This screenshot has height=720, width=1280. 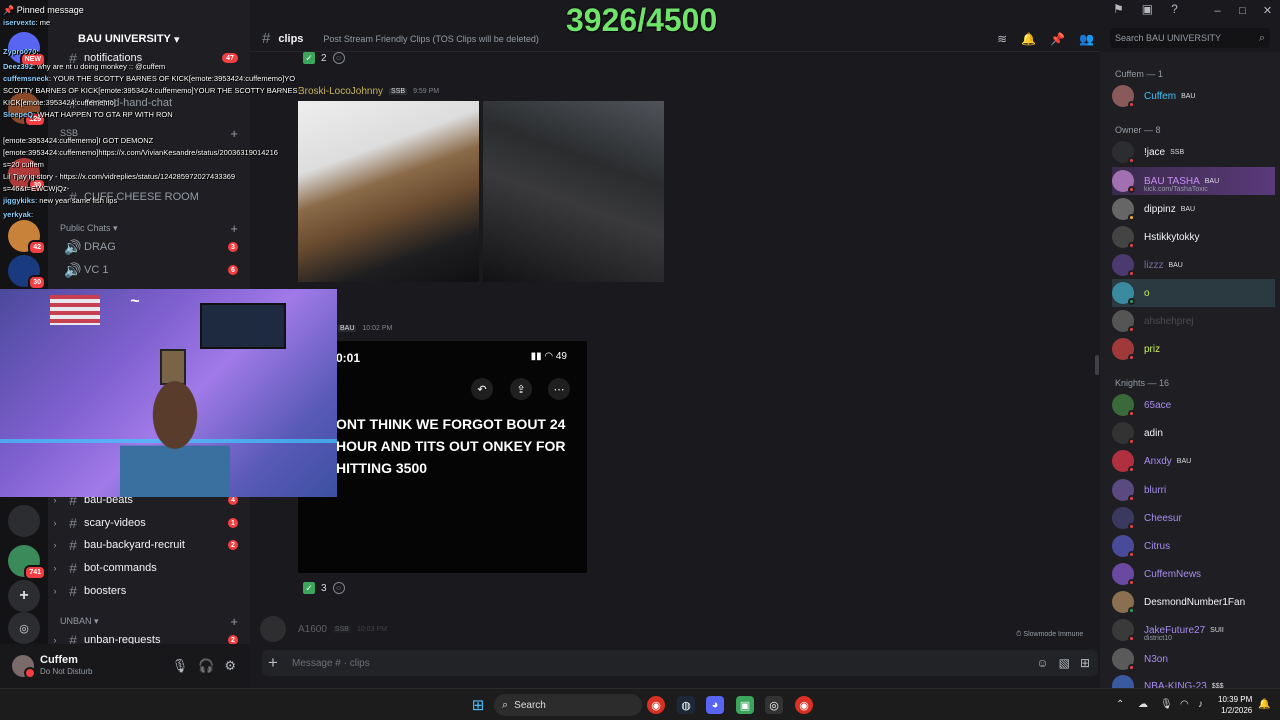 What do you see at coordinates (1118, 9) in the screenshot?
I see `flag-icon: ⚑` at bounding box center [1118, 9].